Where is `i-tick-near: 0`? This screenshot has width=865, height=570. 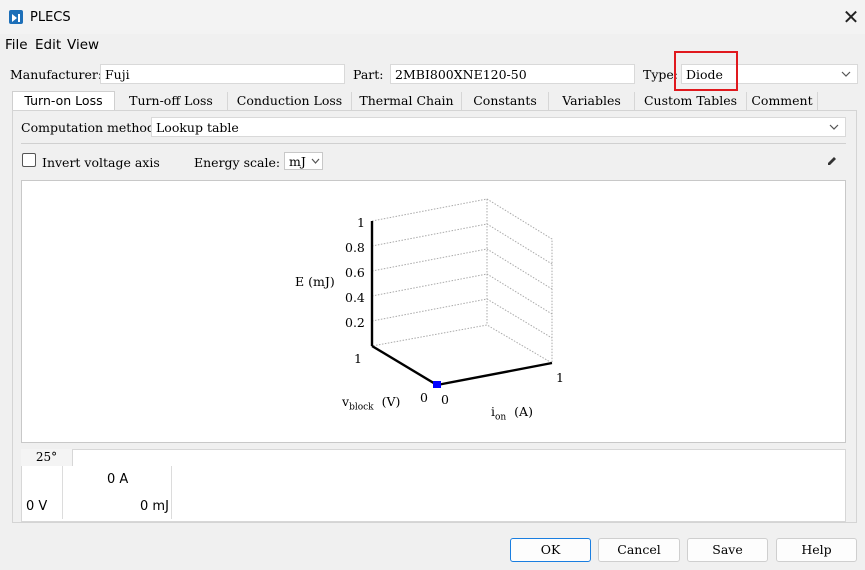 i-tick-near: 0 is located at coordinates (445, 399).